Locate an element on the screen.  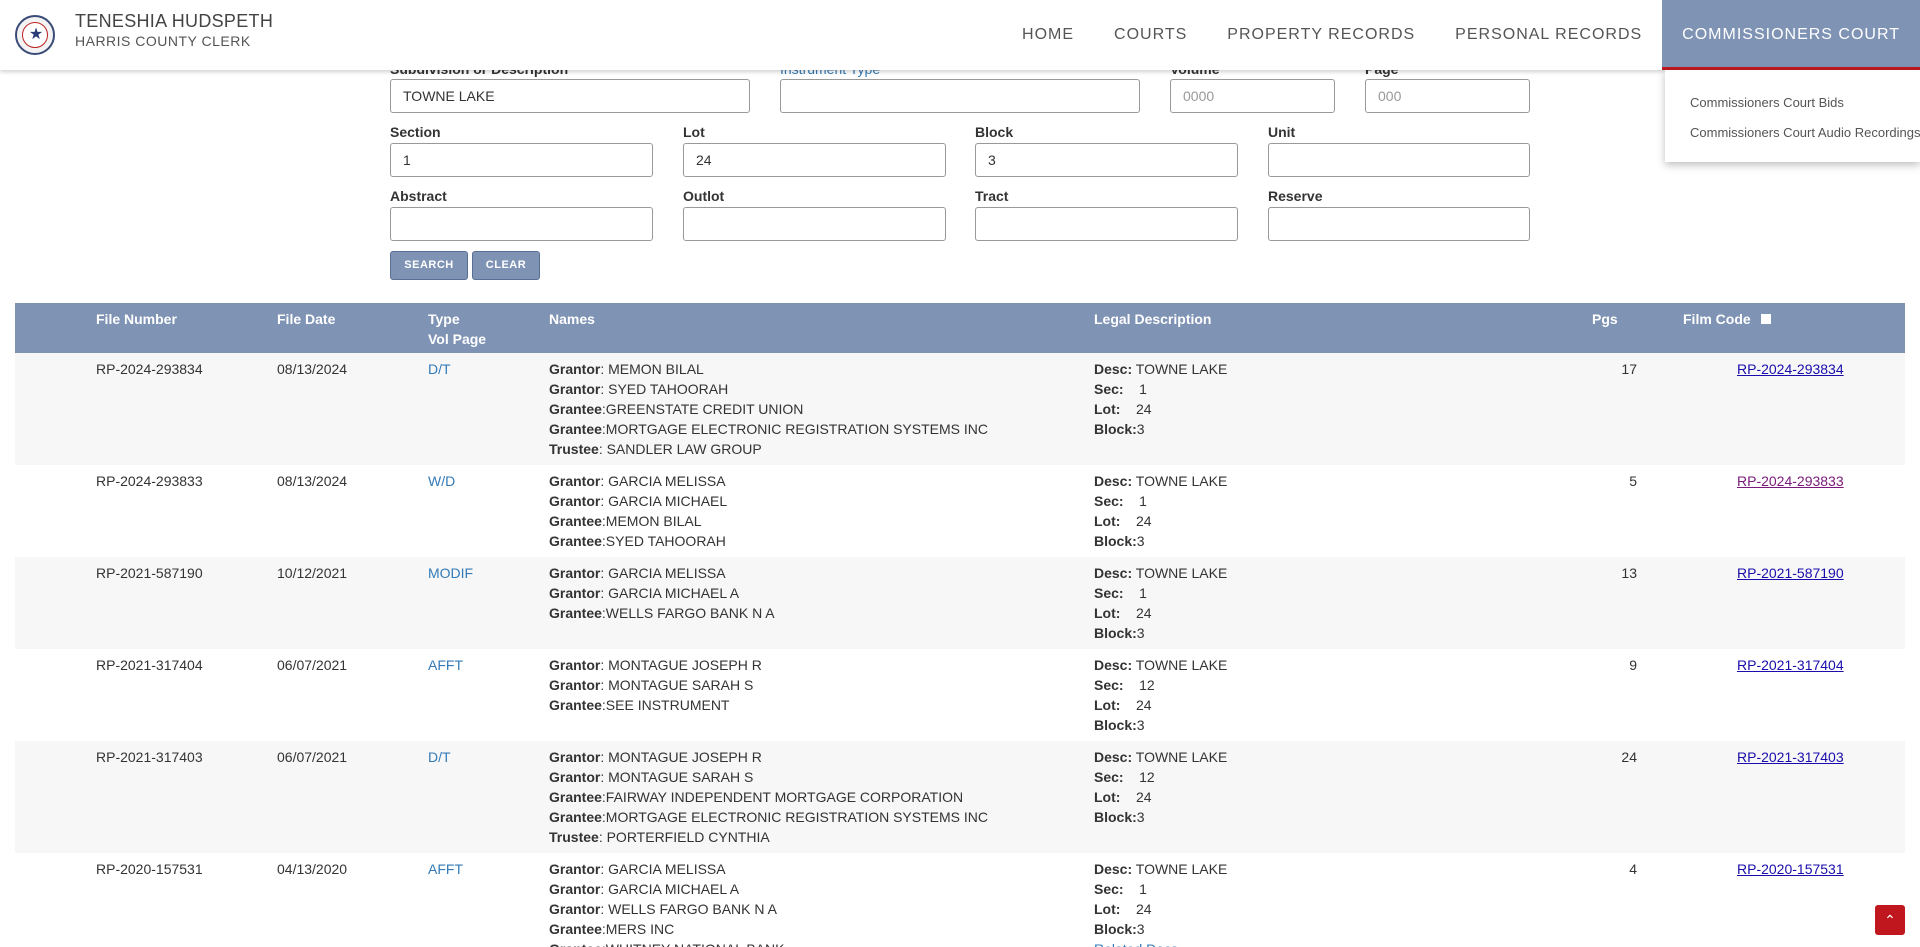
legal-field-label: Sec: is located at coordinates (1109, 593).